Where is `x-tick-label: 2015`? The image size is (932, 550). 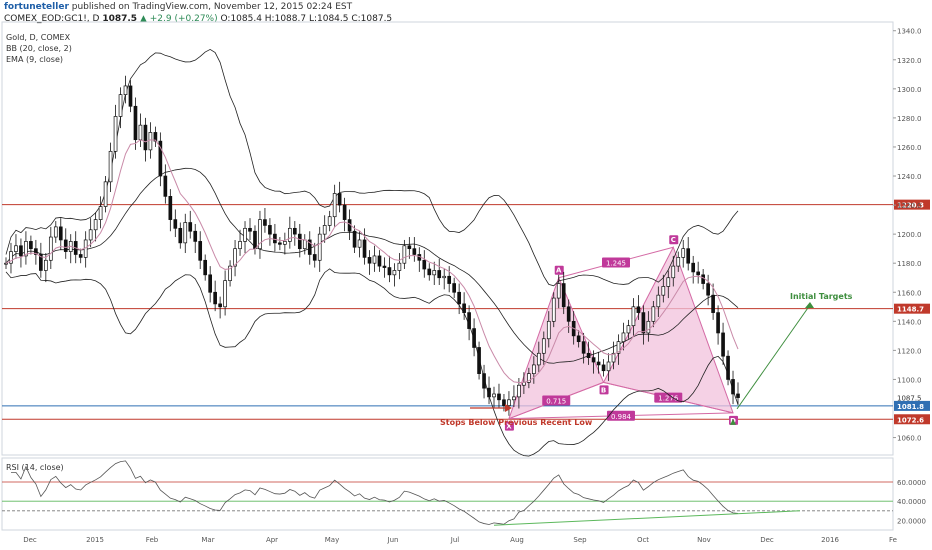 x-tick-label: 2015 is located at coordinates (95, 540).